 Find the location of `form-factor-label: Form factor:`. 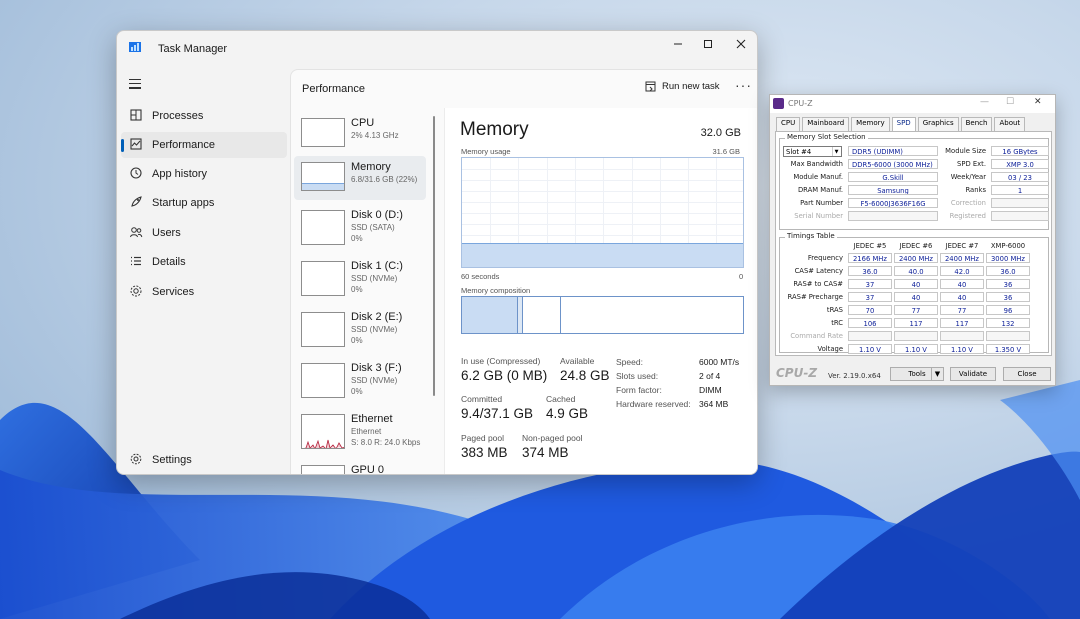

form-factor-label: Form factor: is located at coordinates (639, 390).